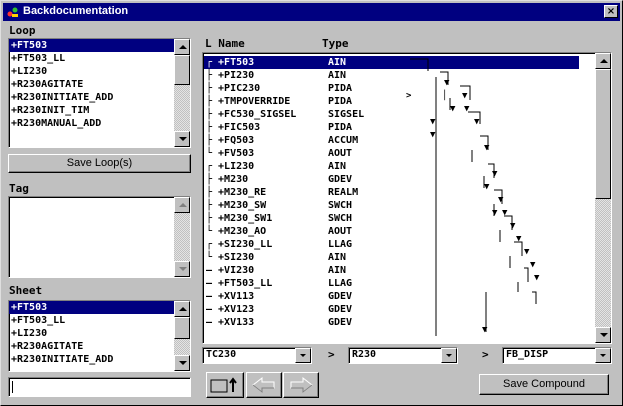 Image resolution: width=623 pixels, height=406 pixels. What do you see at coordinates (209, 296) in the screenshot?
I see `tree-connector: —` at bounding box center [209, 296].